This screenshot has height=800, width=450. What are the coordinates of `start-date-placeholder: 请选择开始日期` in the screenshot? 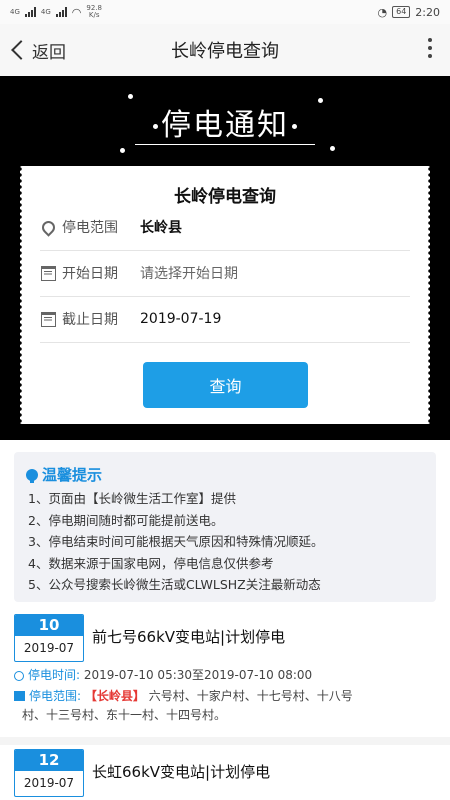 It's located at (189, 274).